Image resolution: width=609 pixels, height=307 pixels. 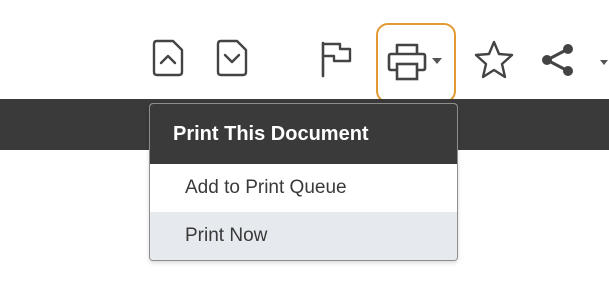 I want to click on printer-icon, so click(x=407, y=62).